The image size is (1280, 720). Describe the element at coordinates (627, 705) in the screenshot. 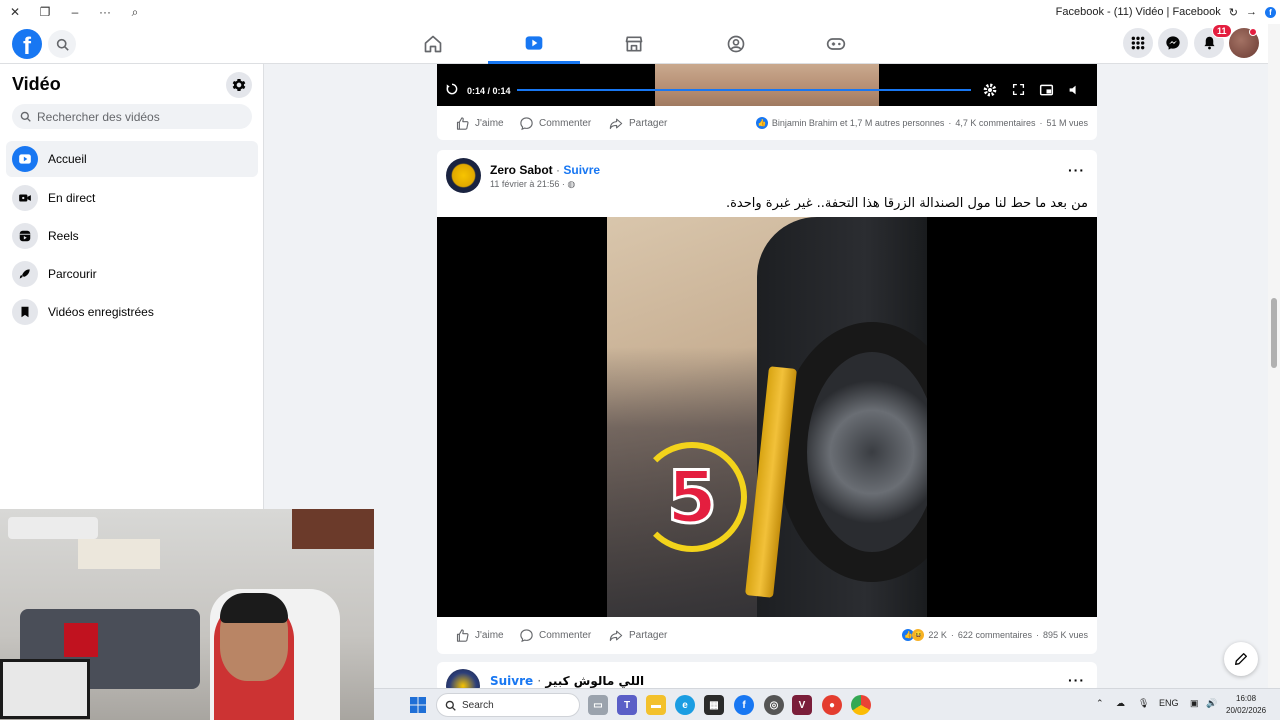

I see `teams-icon: T` at that location.